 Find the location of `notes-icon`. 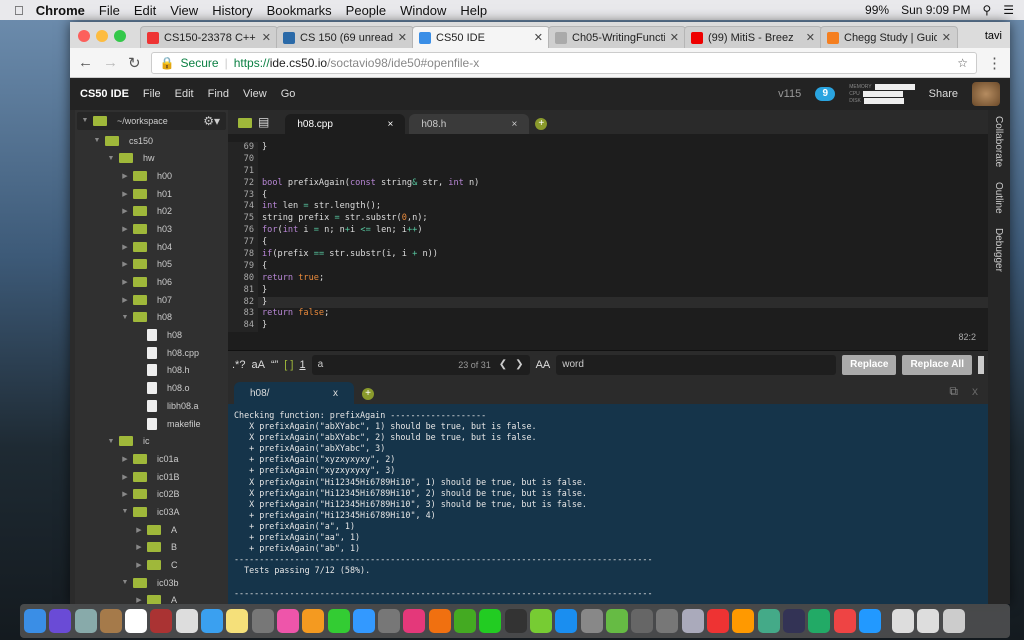

notes-icon is located at coordinates (237, 621).